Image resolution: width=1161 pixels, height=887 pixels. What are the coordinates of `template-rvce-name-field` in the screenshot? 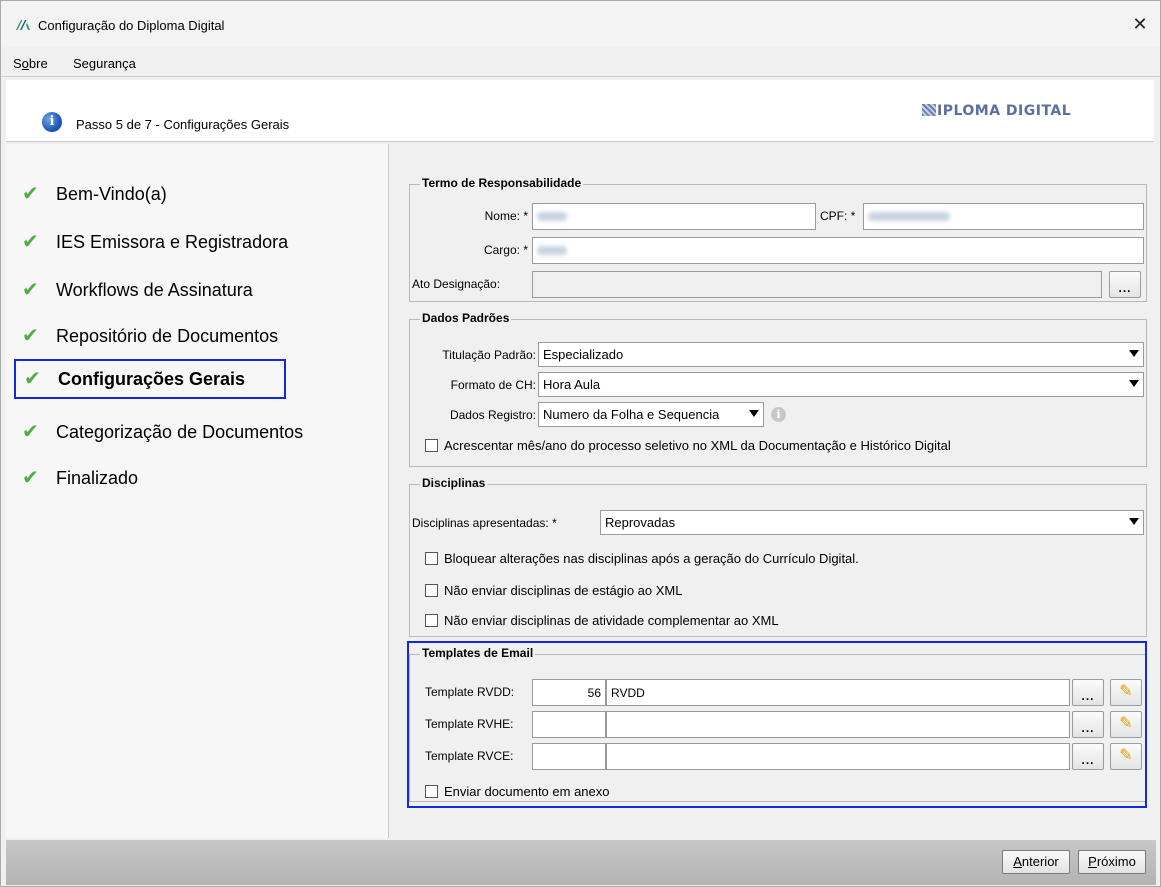 It's located at (838, 756).